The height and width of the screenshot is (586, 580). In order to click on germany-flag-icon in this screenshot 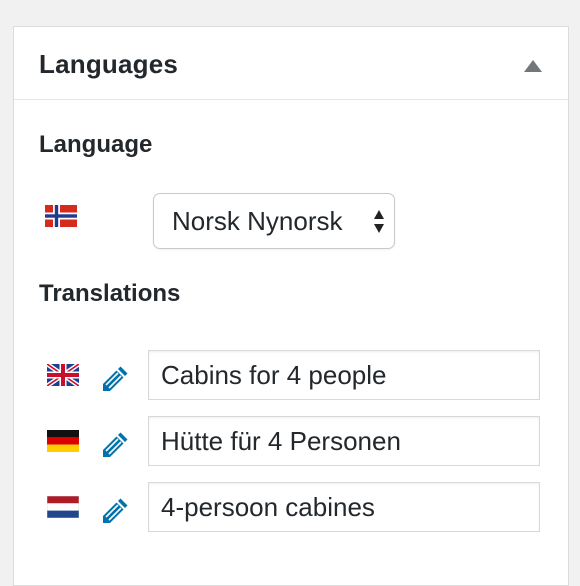, I will do `click(63, 441)`.